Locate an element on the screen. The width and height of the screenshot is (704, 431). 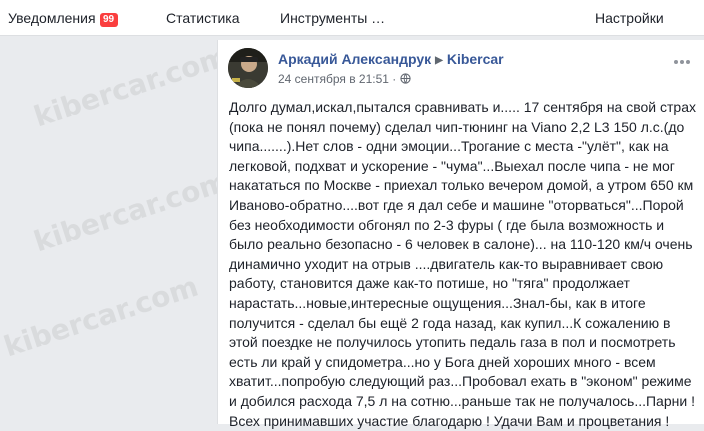
avatar is located at coordinates (248, 68).